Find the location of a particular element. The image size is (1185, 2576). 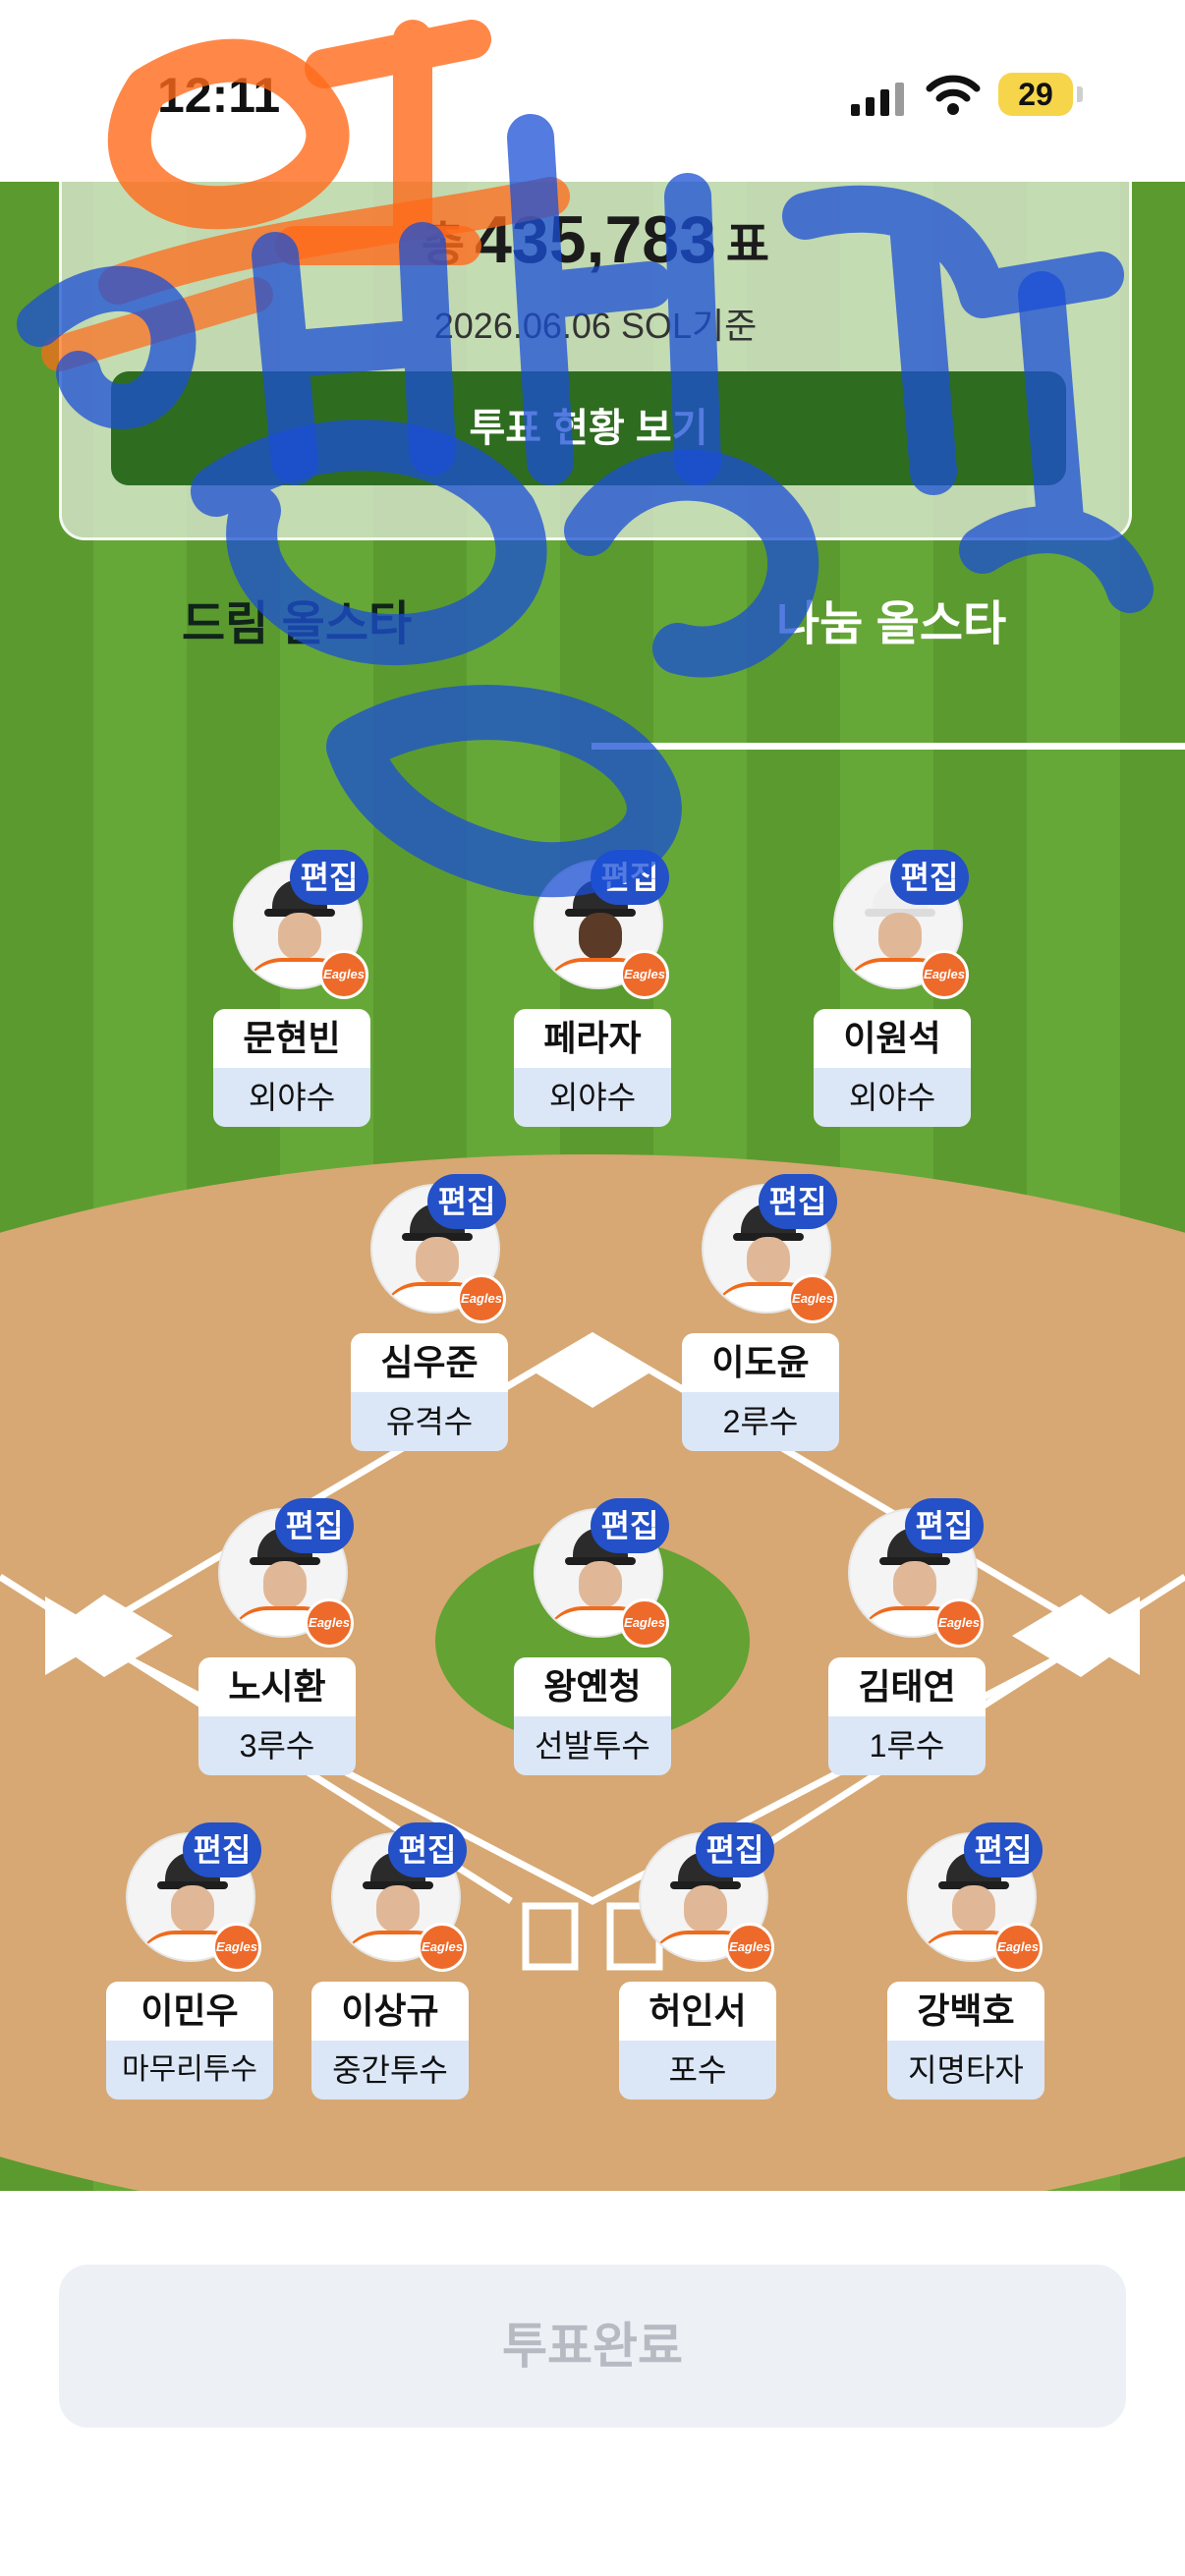

player-position: 지명타자 is located at coordinates (966, 2070).